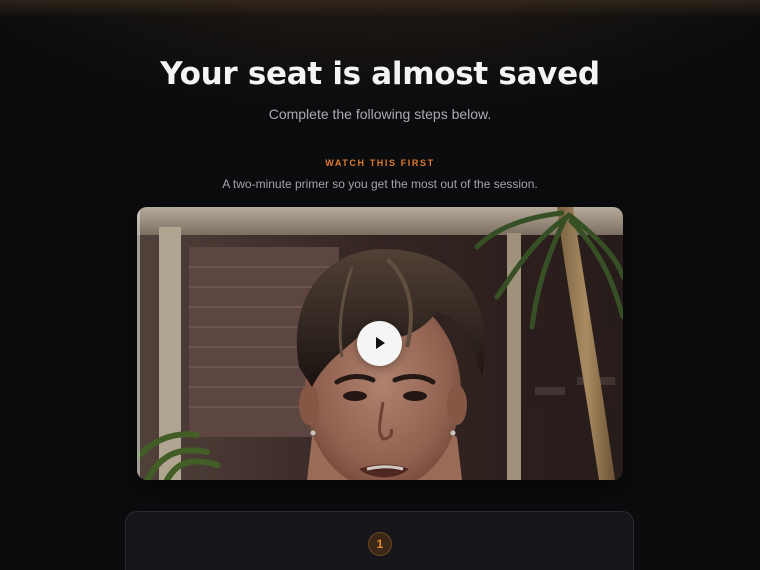 The image size is (760, 570). Describe the element at coordinates (380, 74) in the screenshot. I see `page-title: Your seat is almost saved` at that location.